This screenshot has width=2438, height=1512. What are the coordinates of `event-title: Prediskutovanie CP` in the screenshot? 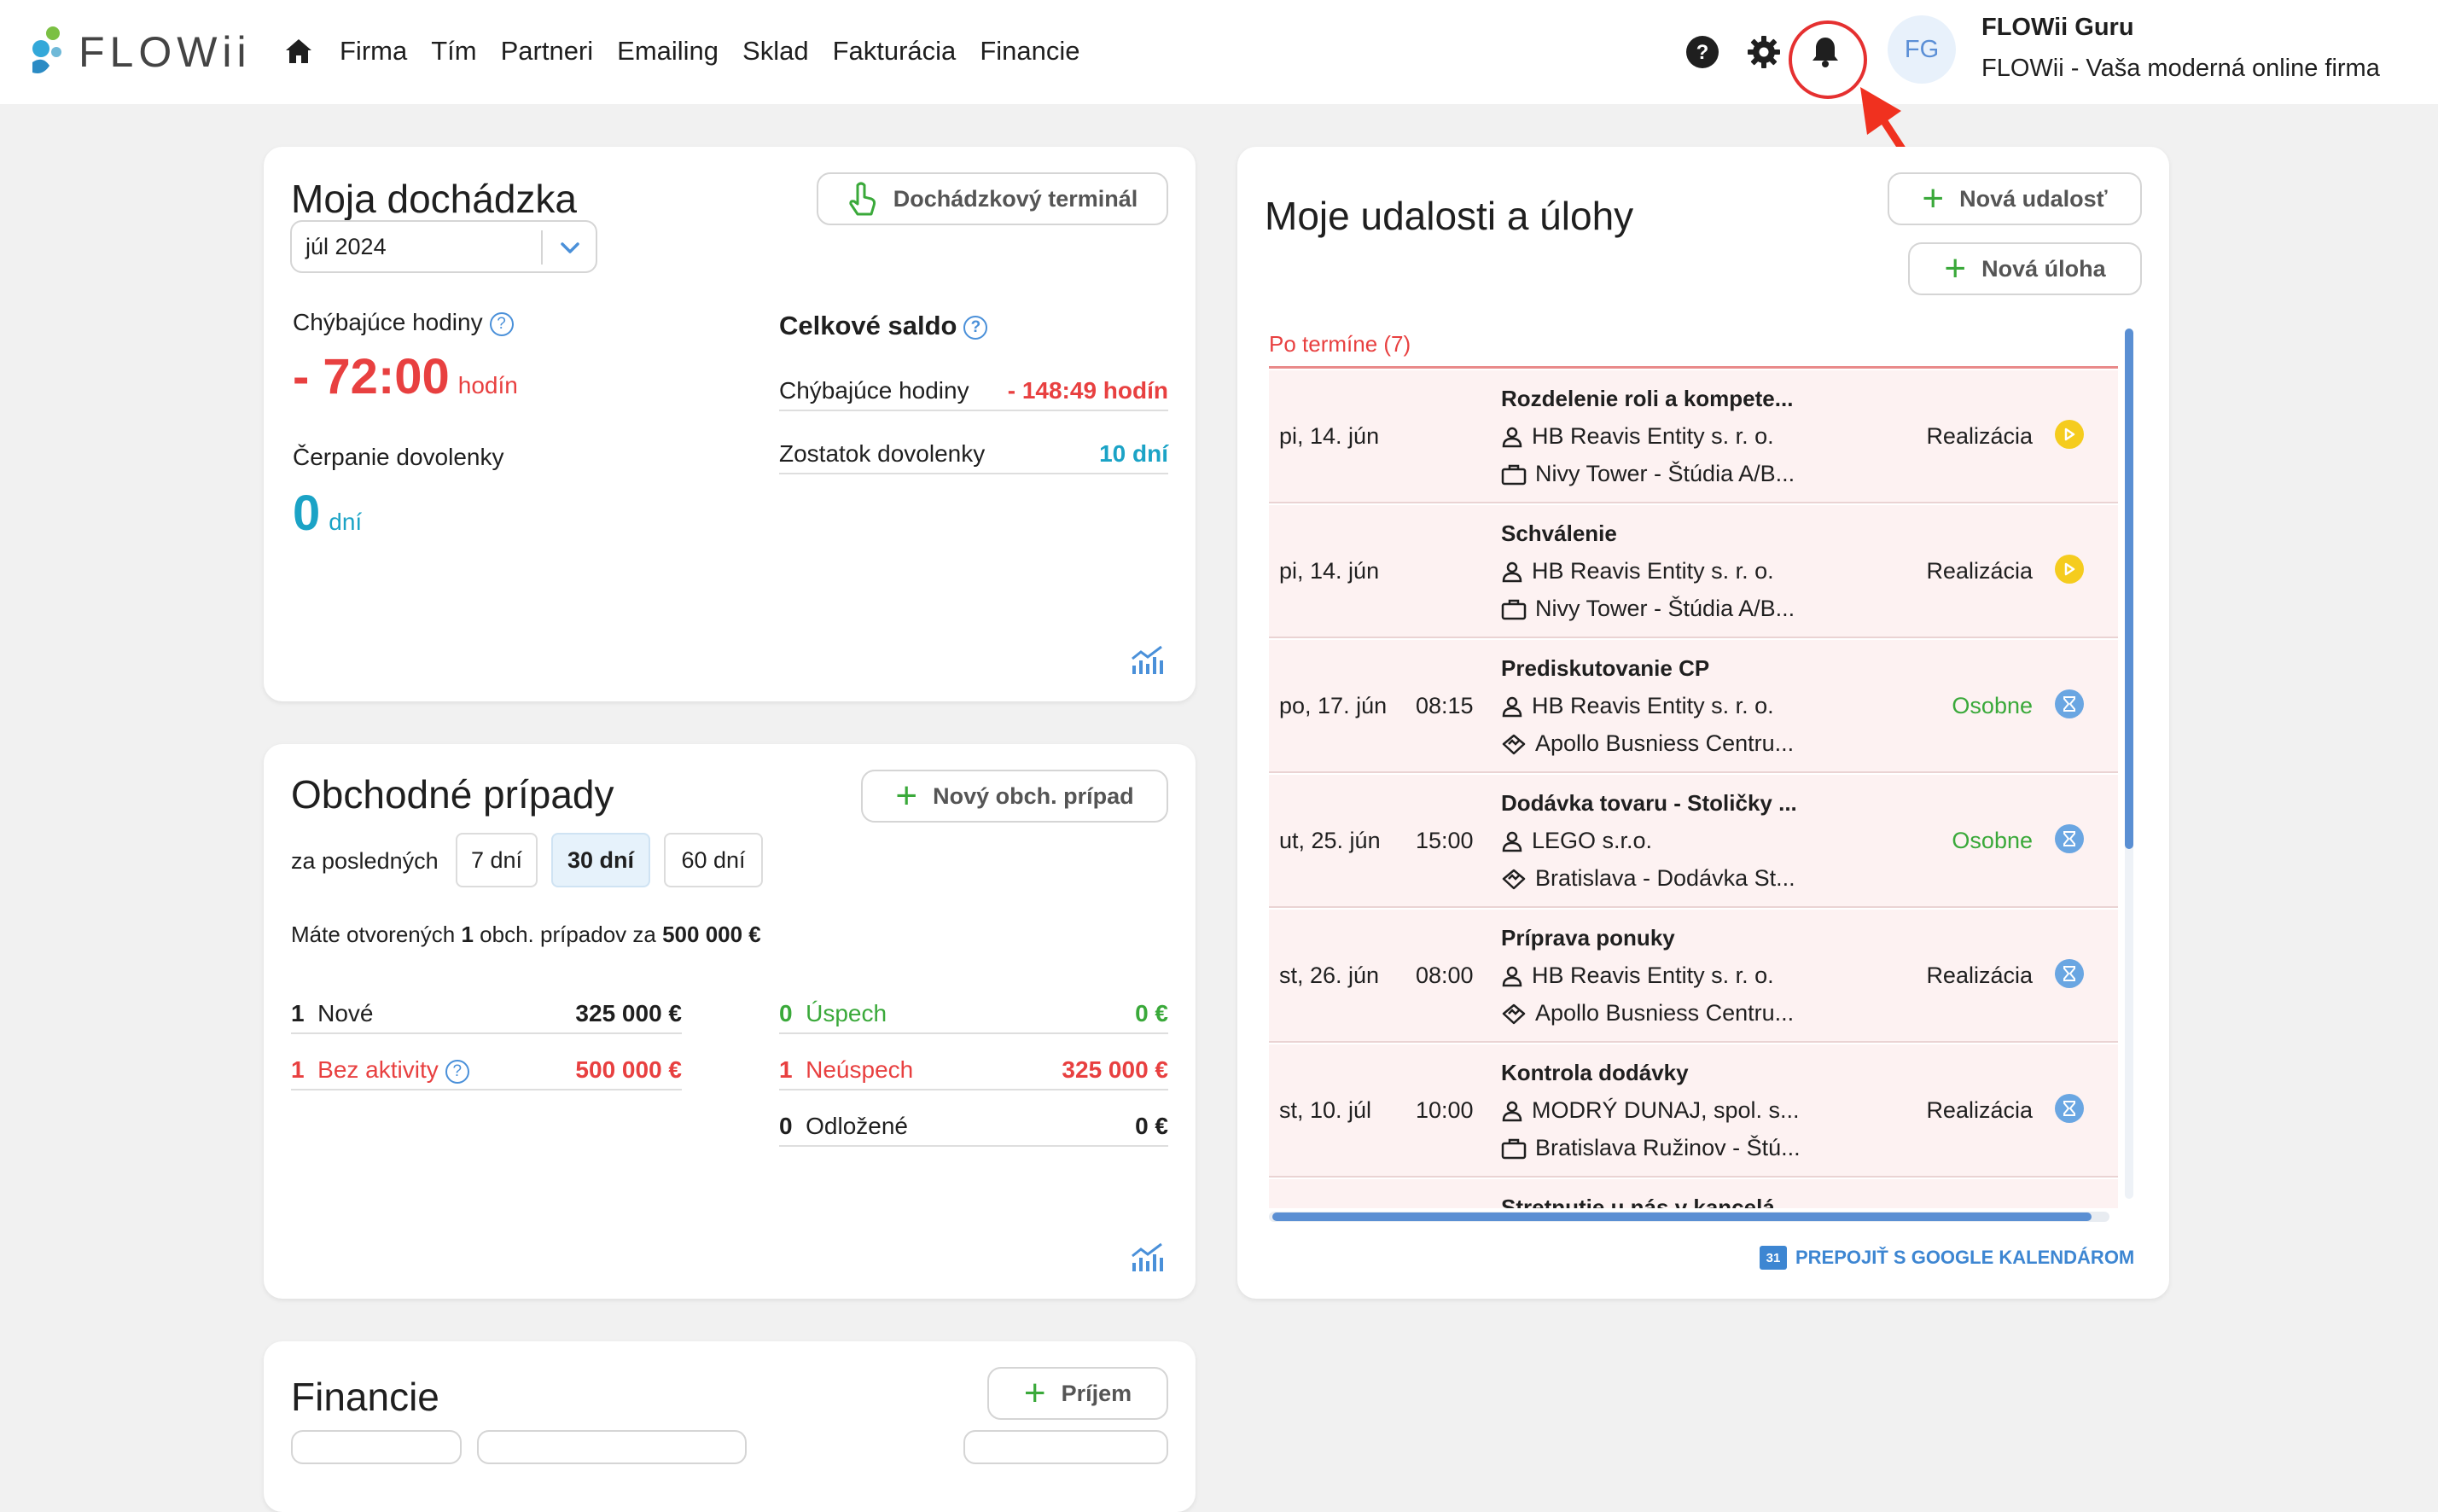 It's located at (1606, 668).